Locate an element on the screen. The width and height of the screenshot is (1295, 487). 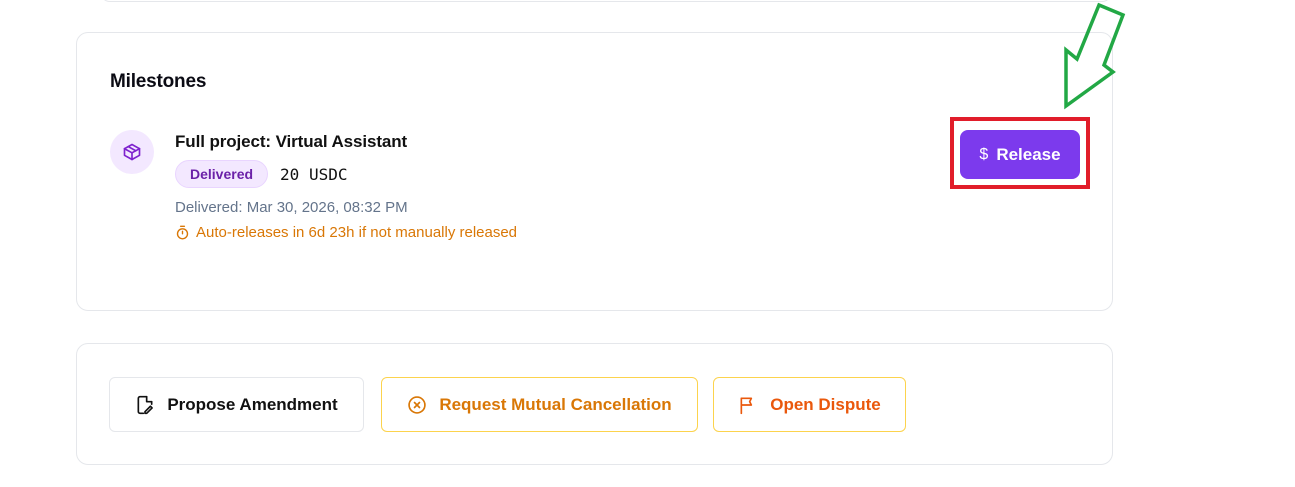
milestone-amount: 20 USDC is located at coordinates (314, 174).